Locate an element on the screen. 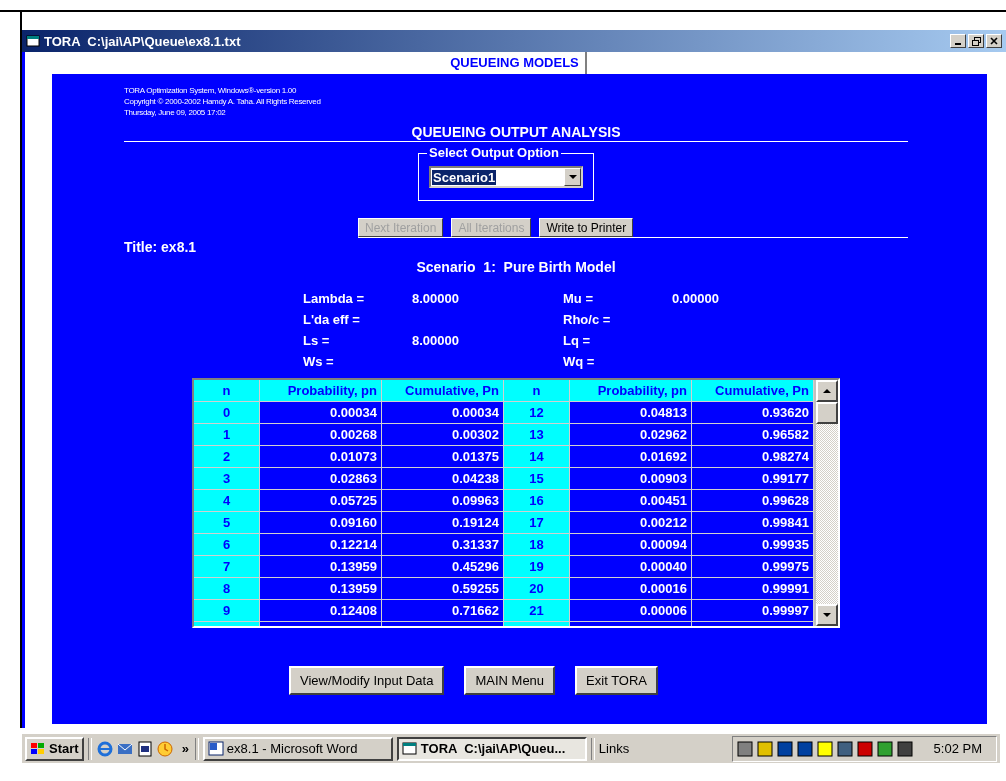 The width and height of the screenshot is (1006, 781). restore-button is located at coordinates (976, 41).